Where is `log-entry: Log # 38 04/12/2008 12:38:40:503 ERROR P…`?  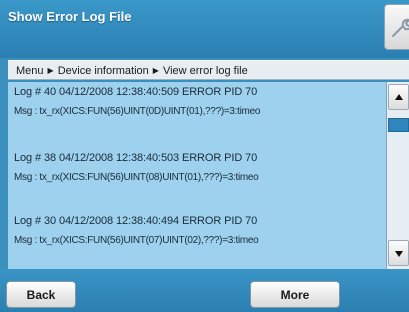
log-entry: Log # 38 04/12/2008 12:38:40:503 ERROR P… is located at coordinates (200, 167).